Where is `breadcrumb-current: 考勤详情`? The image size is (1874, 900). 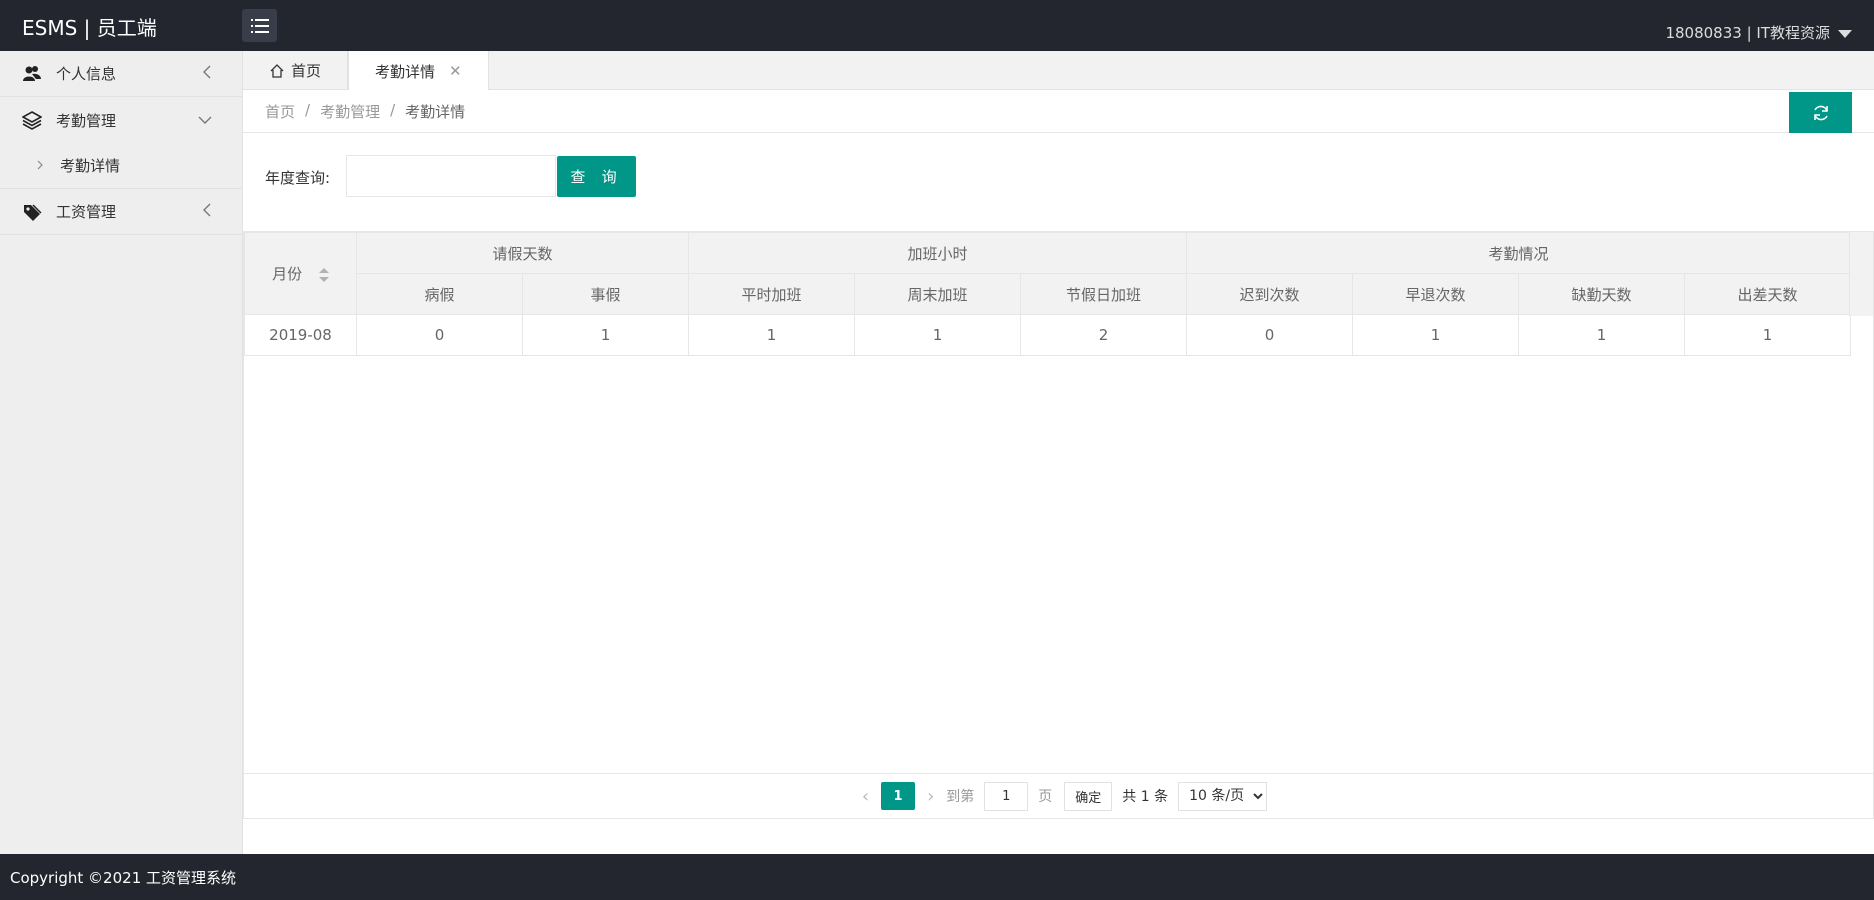 breadcrumb-current: 考勤详情 is located at coordinates (435, 112).